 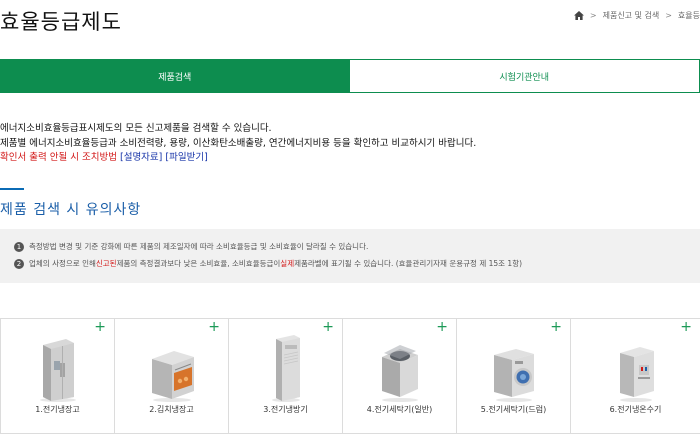 What do you see at coordinates (19, 246) in the screenshot?
I see `number-badge: 1` at bounding box center [19, 246].